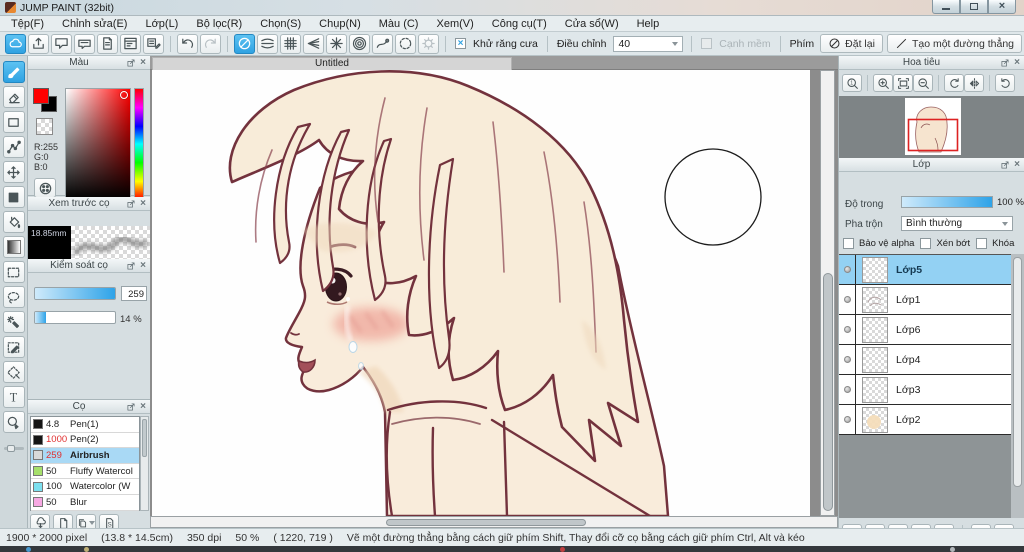 This screenshot has width=1024, height=552. What do you see at coordinates (94, 24) in the screenshot?
I see `menu-item-1: Chỉnh sửa(E)` at bounding box center [94, 24].